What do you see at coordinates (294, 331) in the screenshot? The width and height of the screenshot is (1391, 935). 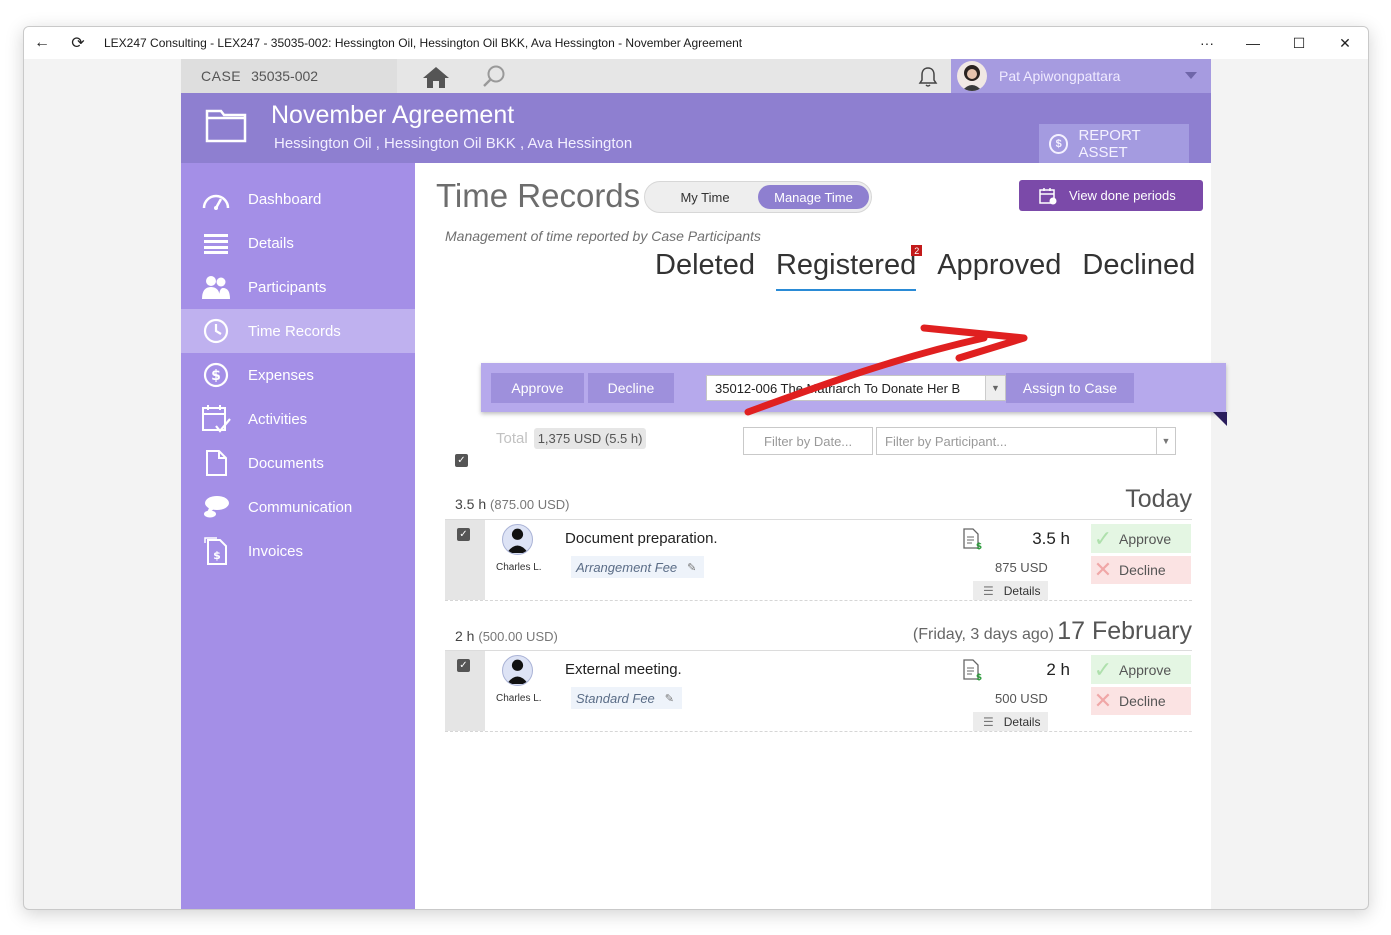 I see `sidebar-item-label: Time Records` at bounding box center [294, 331].